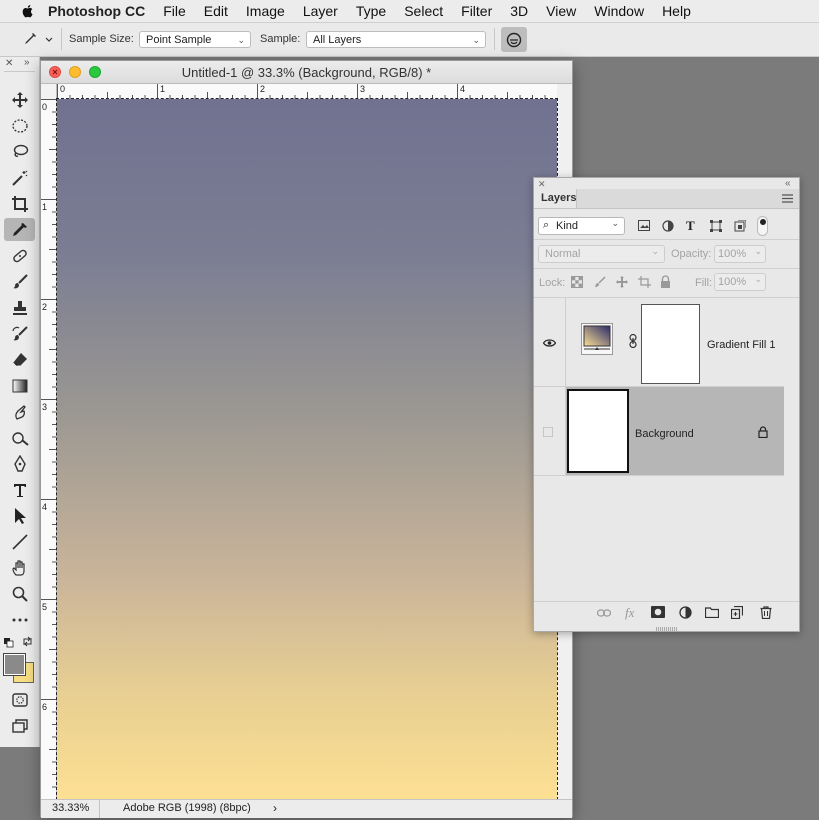 This screenshot has height=820, width=819. I want to click on brush-tool, so click(19, 281).